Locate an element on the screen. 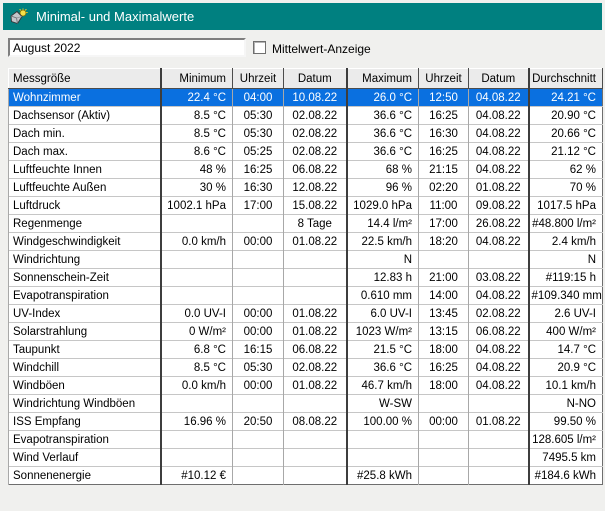 The height and width of the screenshot is (511, 605). column-header-6: Datum is located at coordinates (498, 78).